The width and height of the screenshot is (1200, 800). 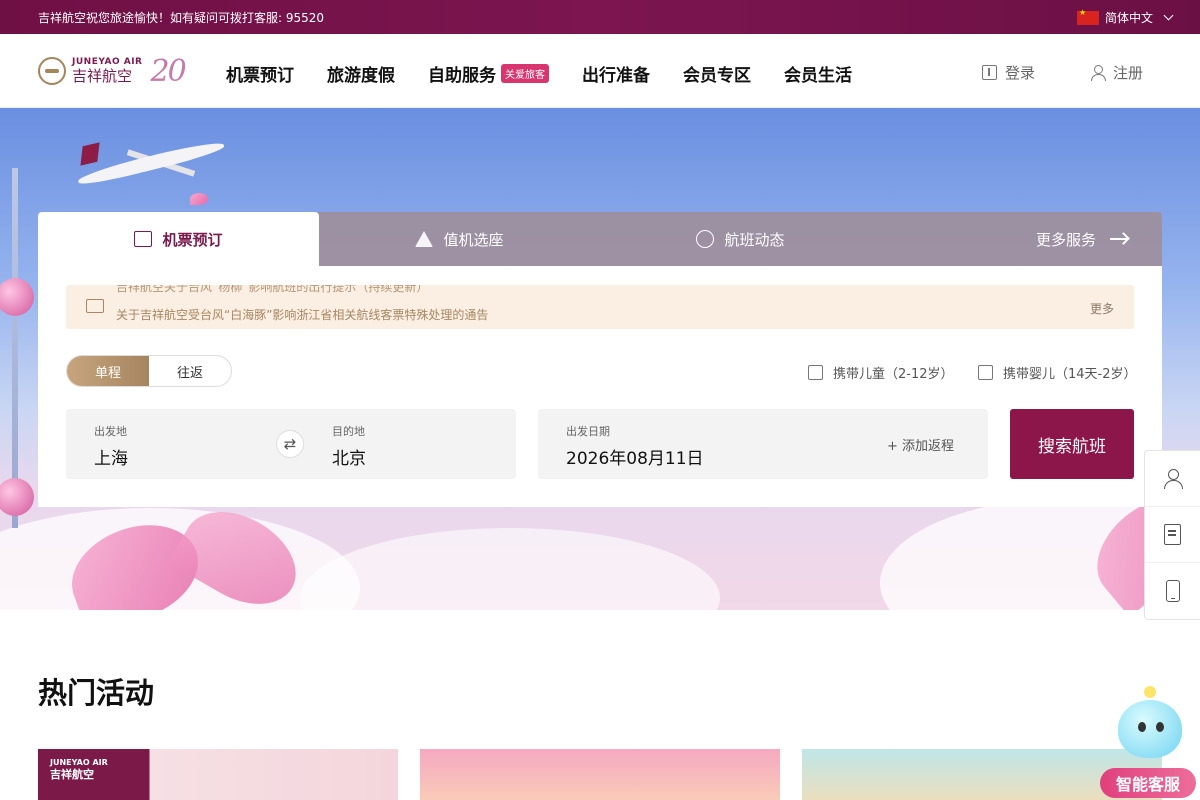 I want to click on promo-card, so click(x=600, y=774).